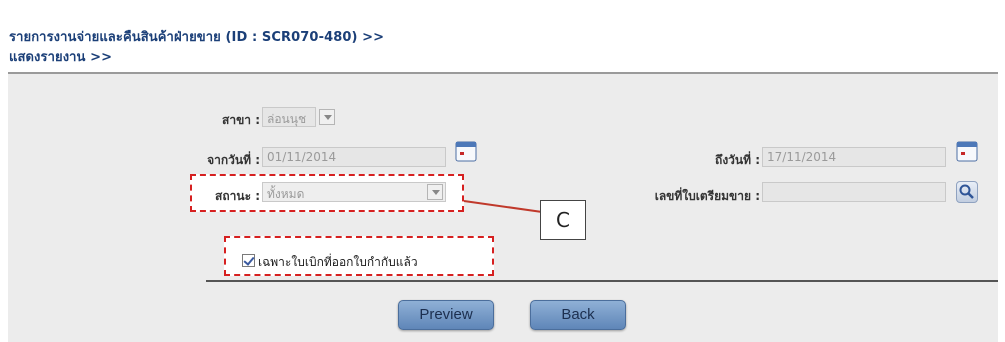 The height and width of the screenshot is (342, 1005). What do you see at coordinates (707, 196) in the screenshot?
I see `prep-number-label: เลขที่ใบเตรียมขาย :` at bounding box center [707, 196].